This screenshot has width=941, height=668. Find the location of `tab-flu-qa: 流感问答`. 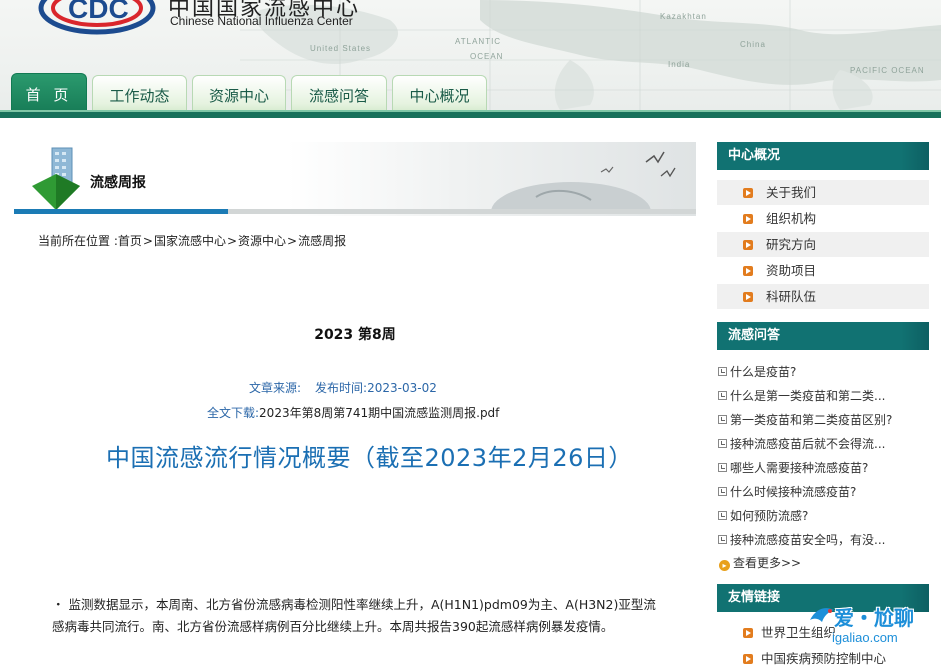

tab-flu-qa: 流感问答 is located at coordinates (339, 95).